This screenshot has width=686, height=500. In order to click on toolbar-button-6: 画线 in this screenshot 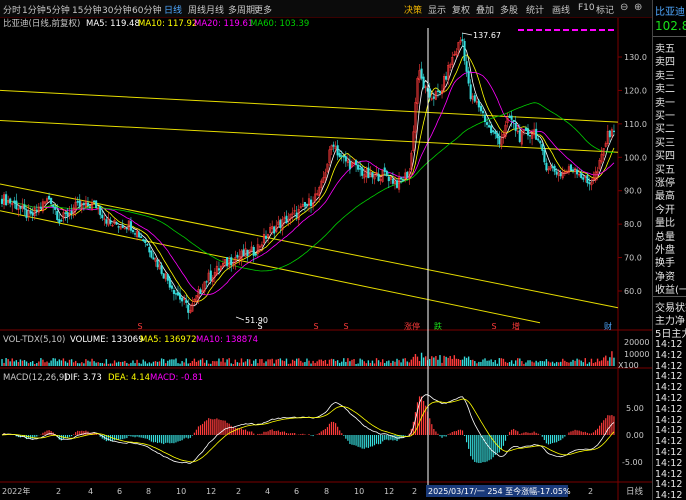, I will do `click(561, 9)`.